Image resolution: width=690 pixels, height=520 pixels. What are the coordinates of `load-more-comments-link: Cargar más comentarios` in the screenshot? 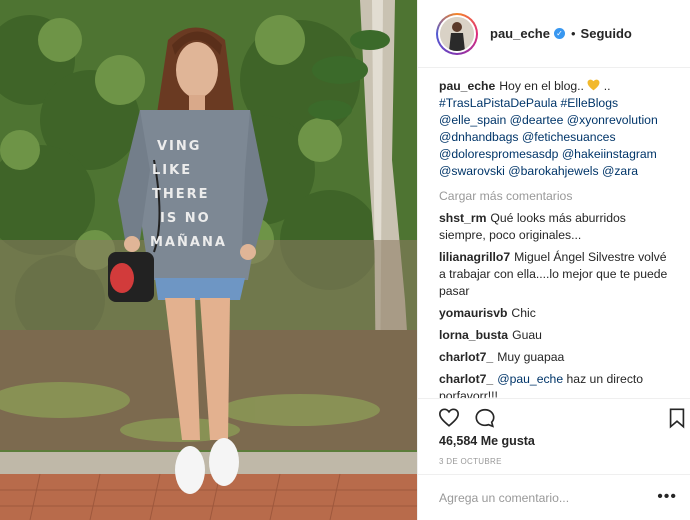 It's located at (556, 196).